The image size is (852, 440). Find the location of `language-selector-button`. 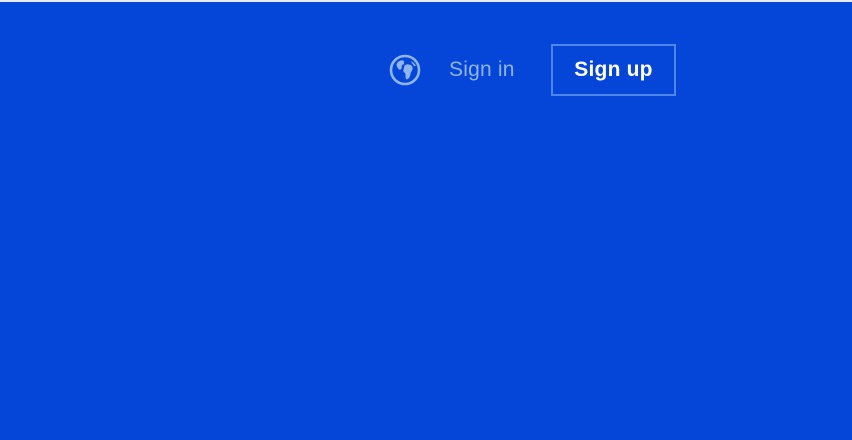

language-selector-button is located at coordinates (405, 70).